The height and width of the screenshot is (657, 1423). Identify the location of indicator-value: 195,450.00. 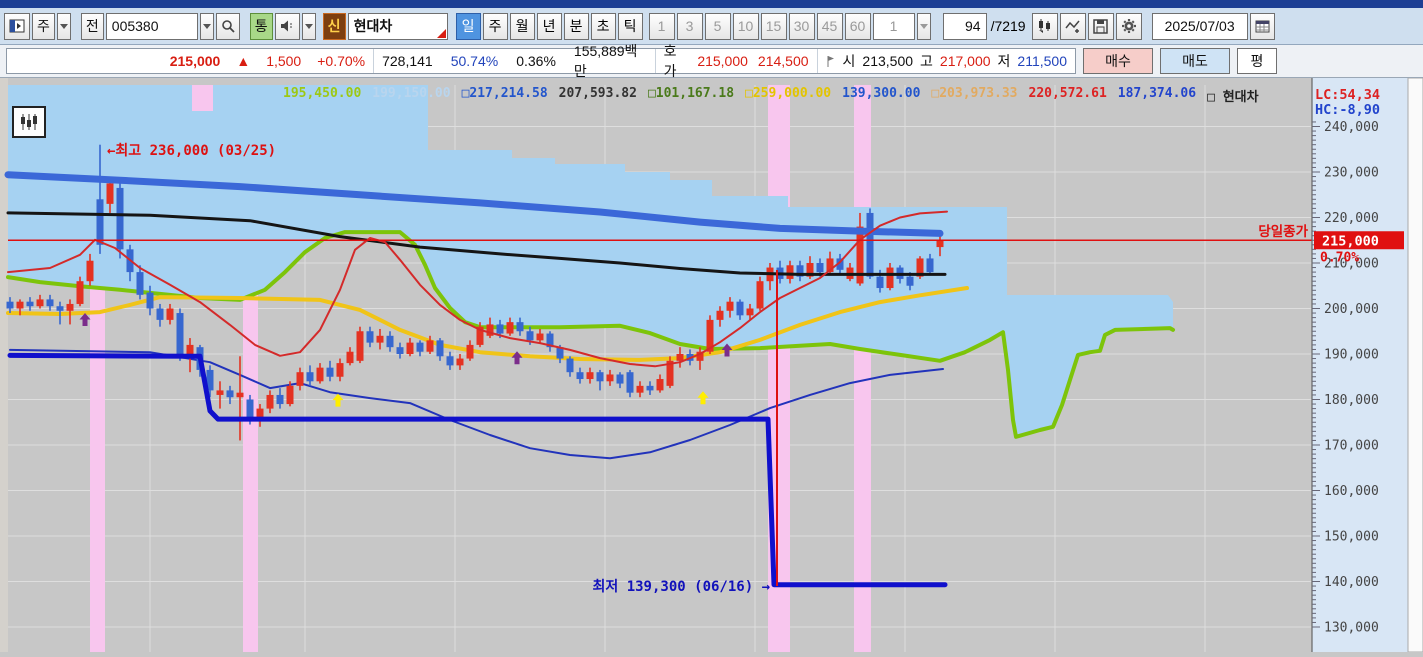
(322, 93).